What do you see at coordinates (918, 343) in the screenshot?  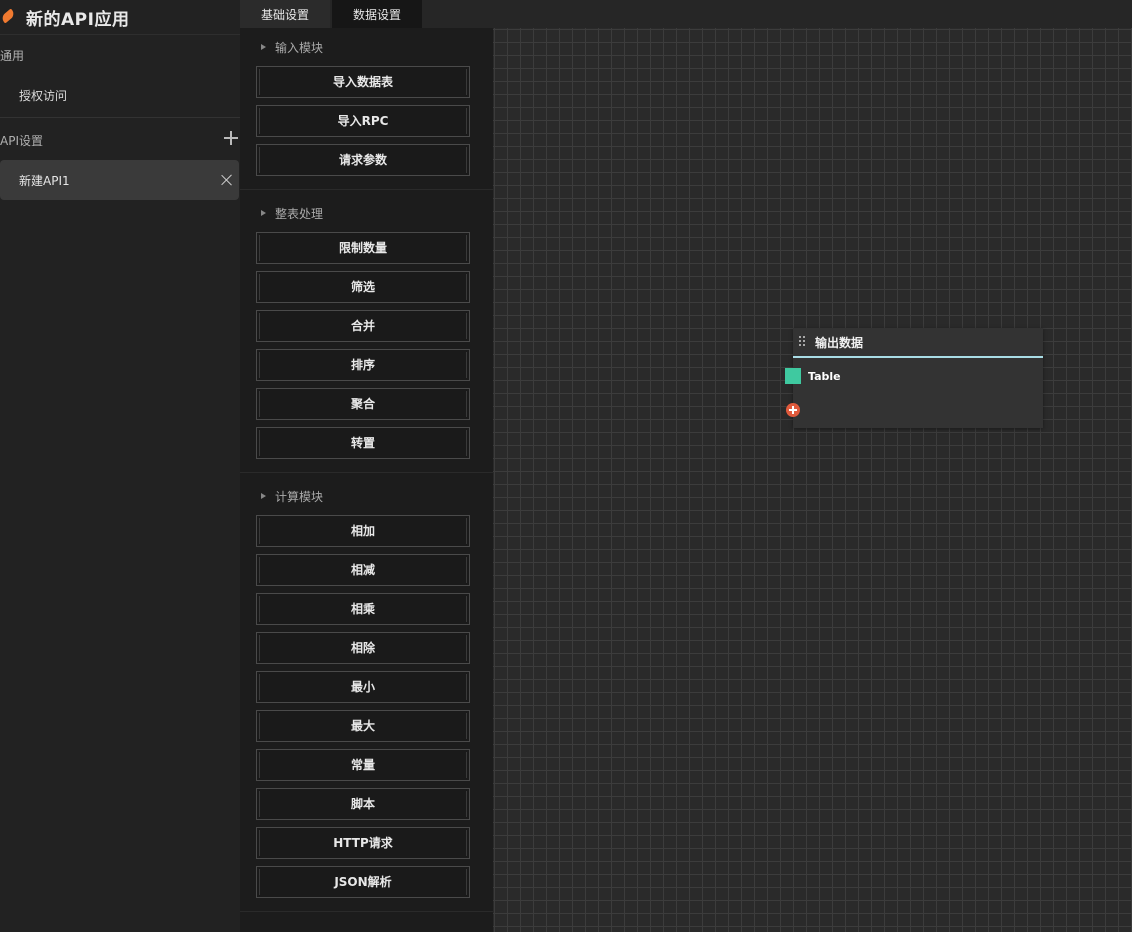 I see `node-header: 输出数据` at bounding box center [918, 343].